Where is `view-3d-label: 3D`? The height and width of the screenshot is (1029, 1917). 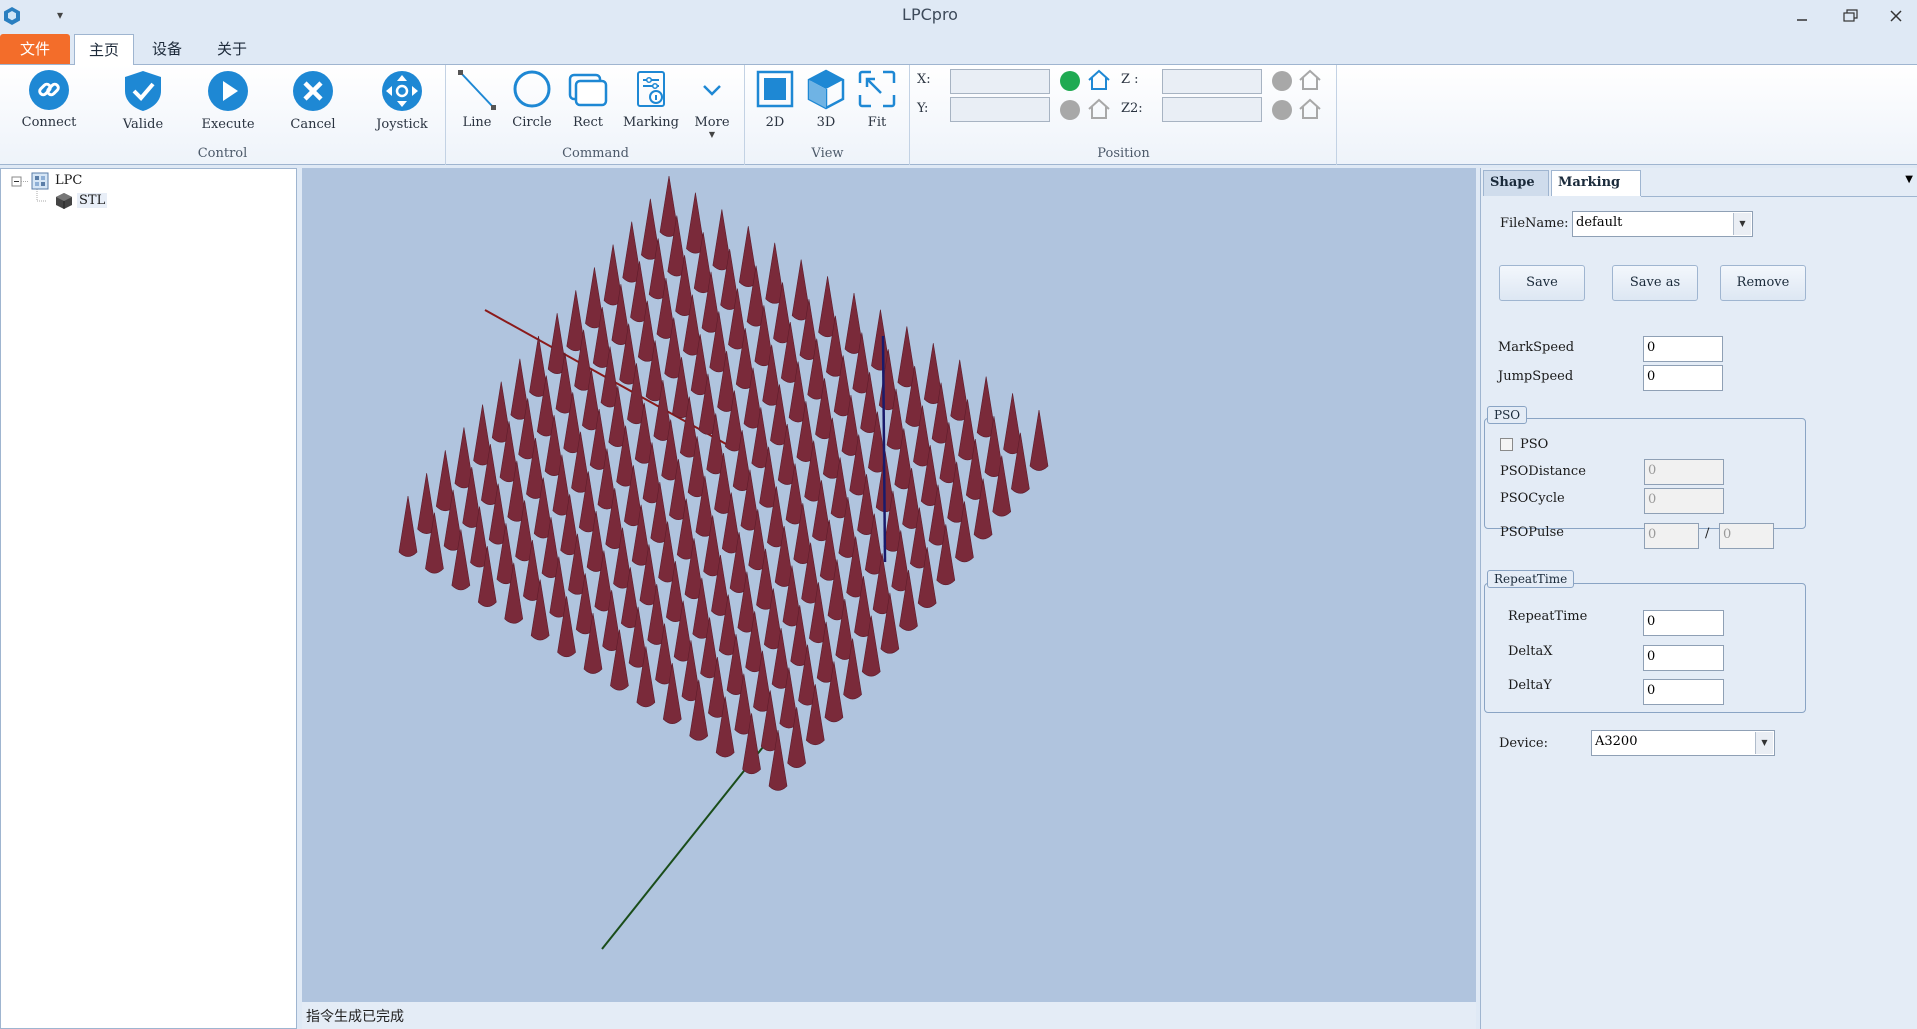 view-3d-label: 3D is located at coordinates (826, 122).